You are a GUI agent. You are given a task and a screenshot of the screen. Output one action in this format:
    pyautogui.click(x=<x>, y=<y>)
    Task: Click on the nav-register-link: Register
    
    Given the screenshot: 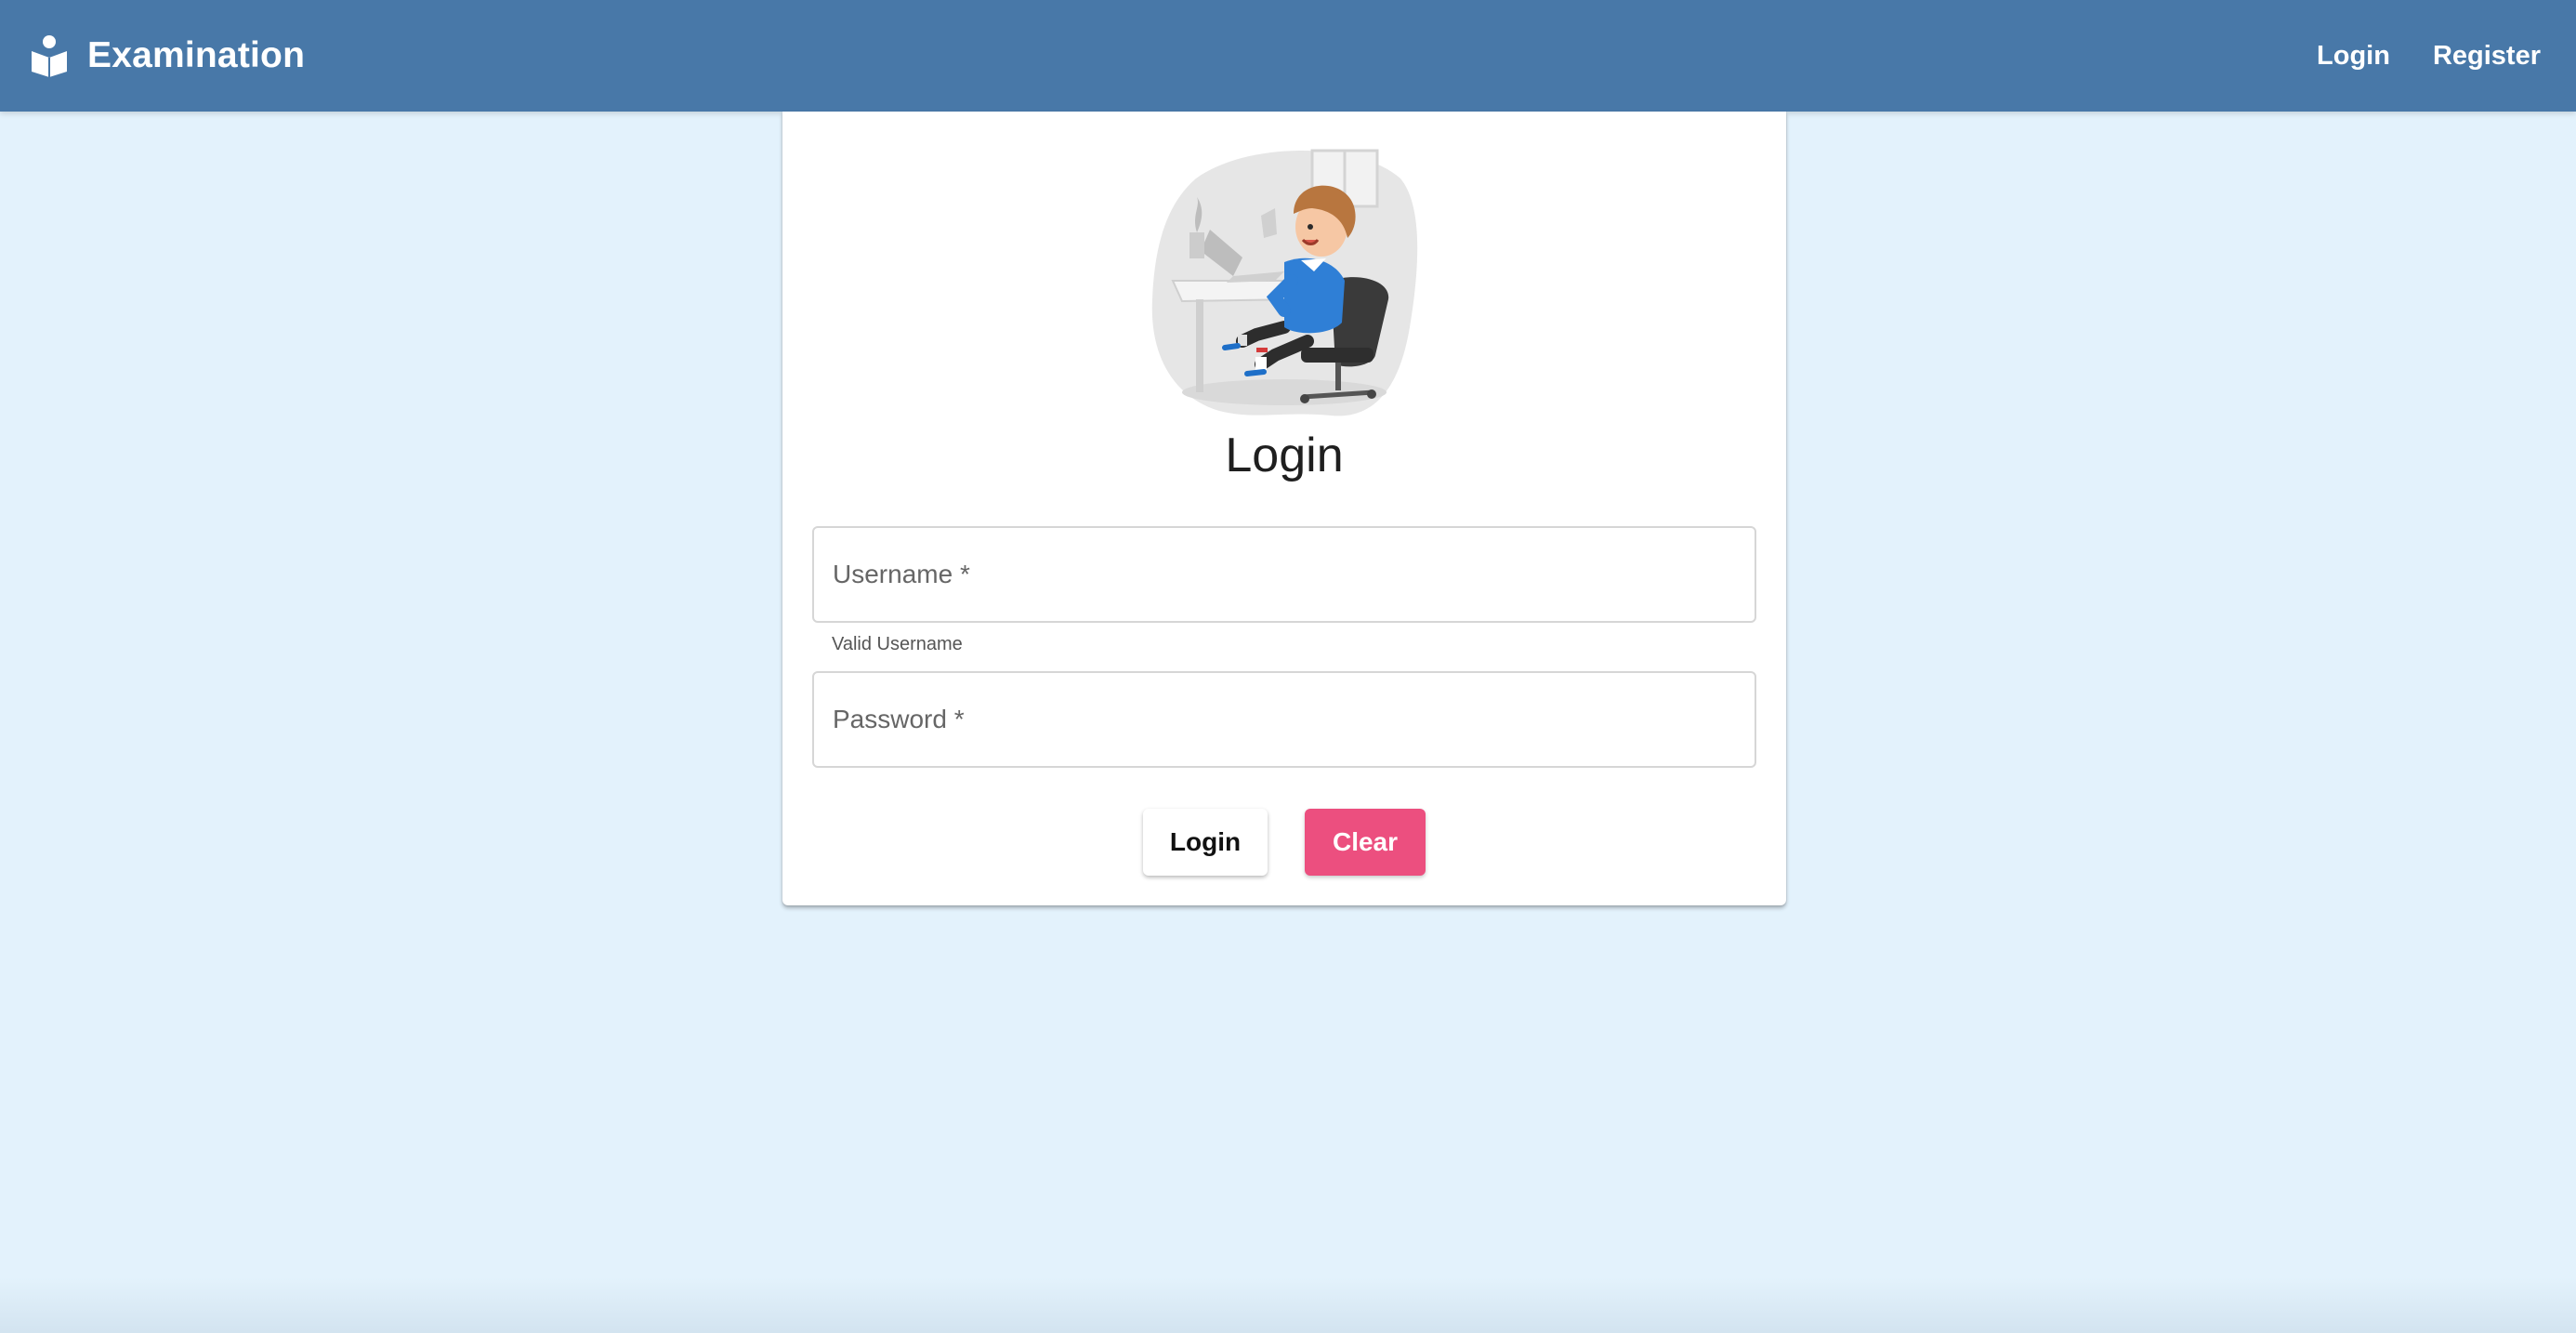 What is the action you would take?
    pyautogui.click(x=2487, y=56)
    